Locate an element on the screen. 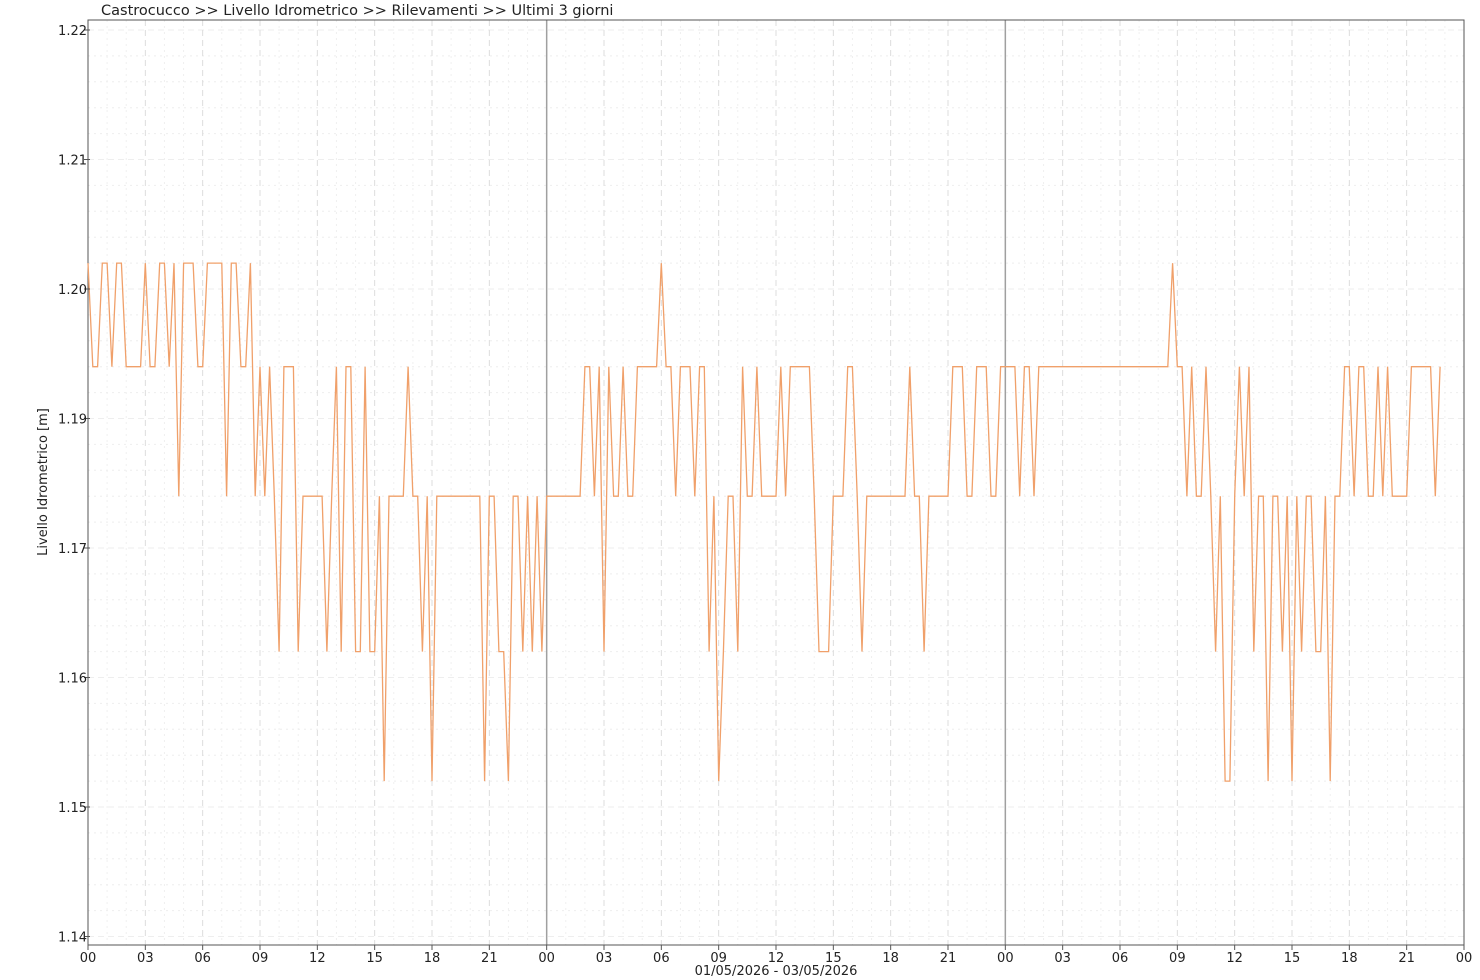 The image size is (1480, 980). y-tick-label: 1.14 is located at coordinates (72, 938).